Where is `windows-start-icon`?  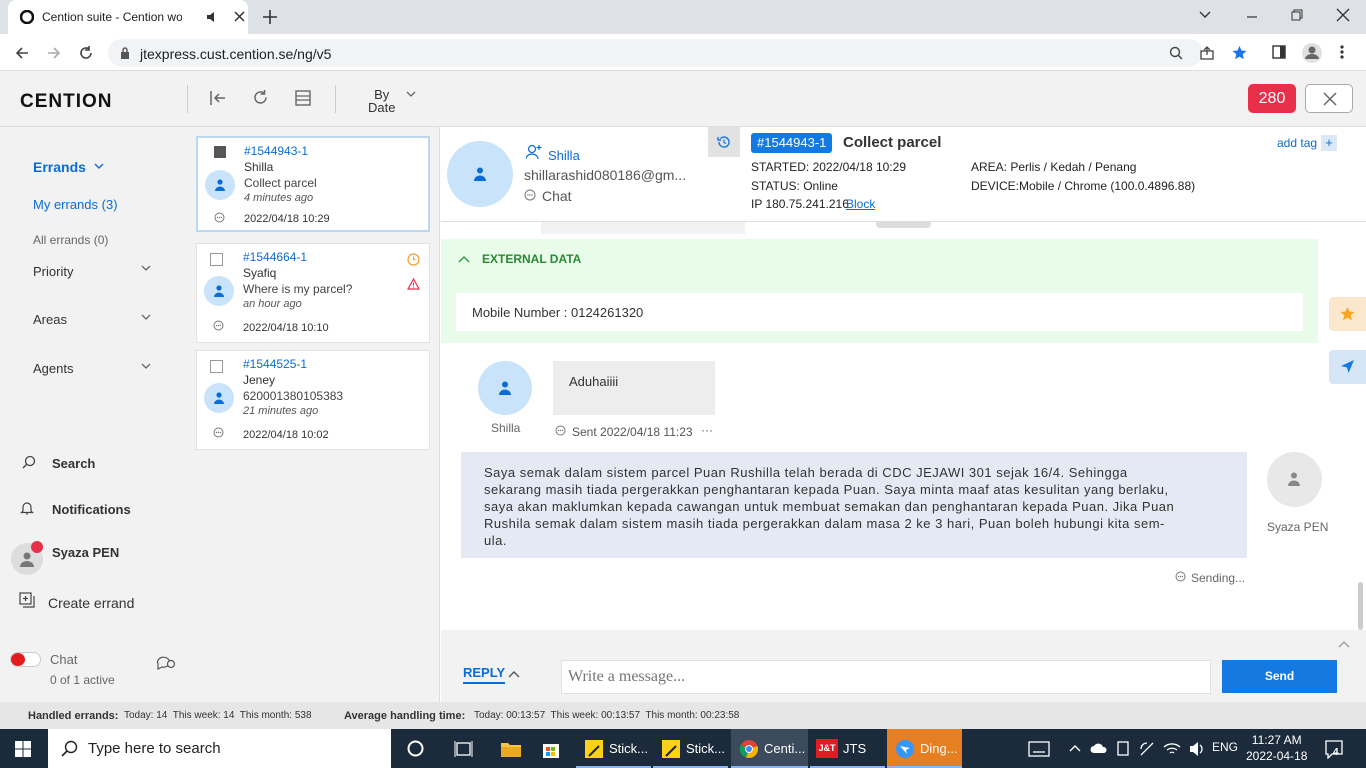 windows-start-icon is located at coordinates (23, 749).